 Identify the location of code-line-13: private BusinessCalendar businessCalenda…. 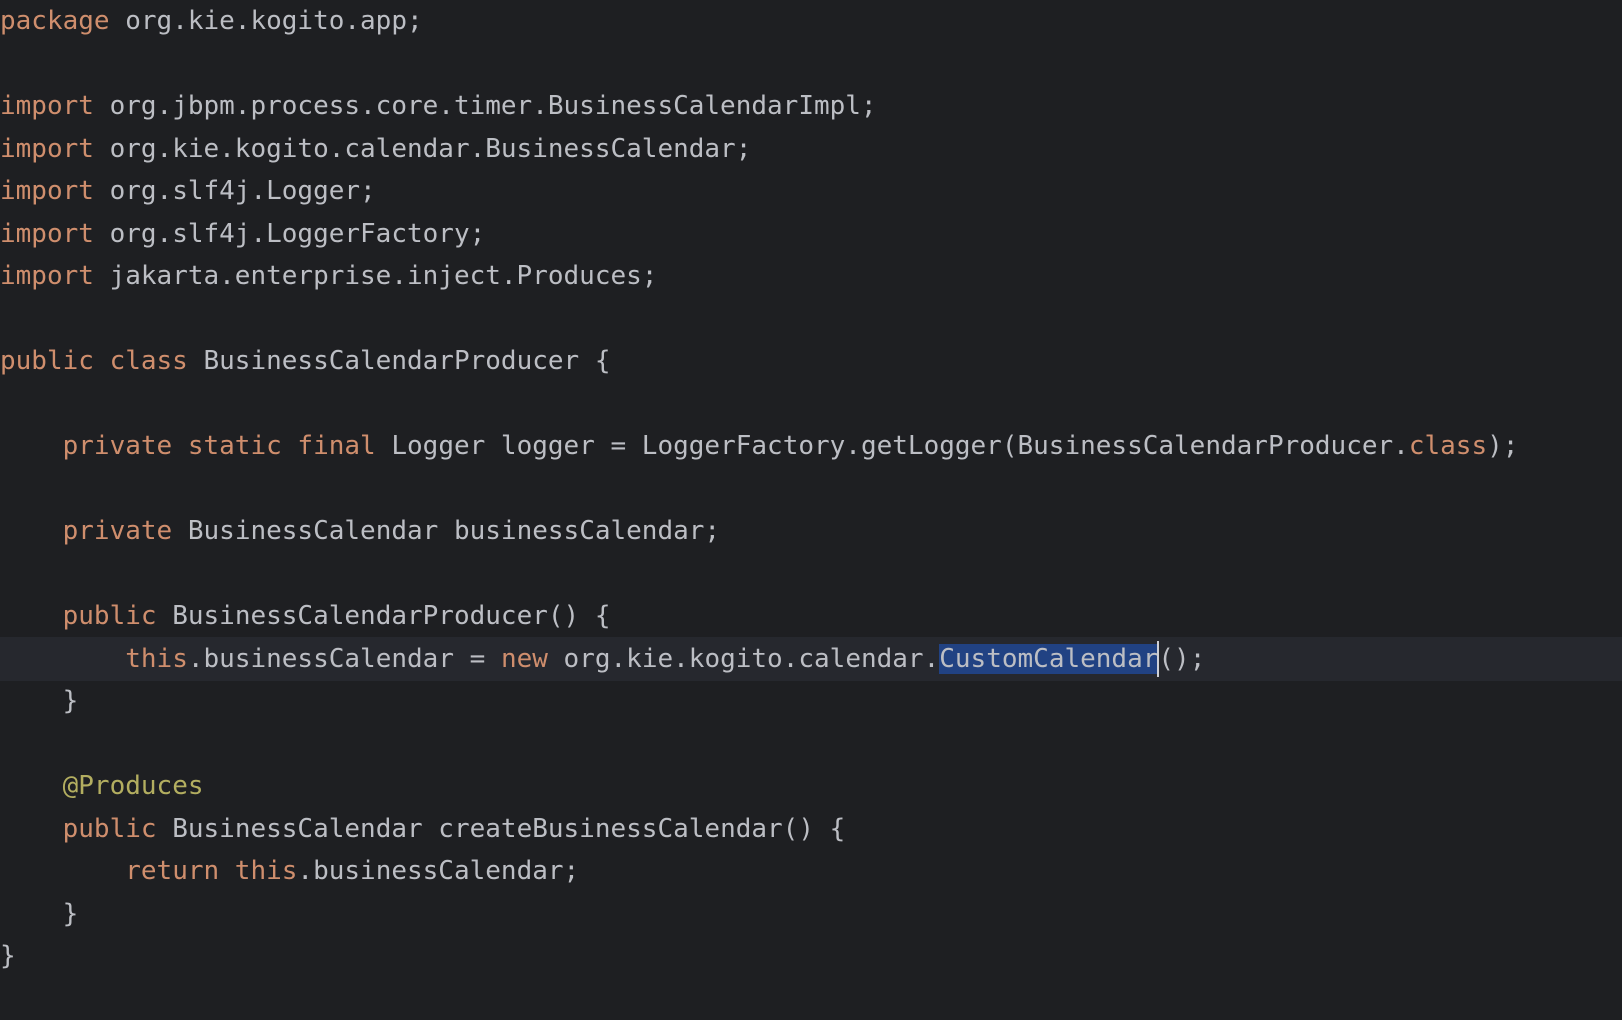
(811, 531).